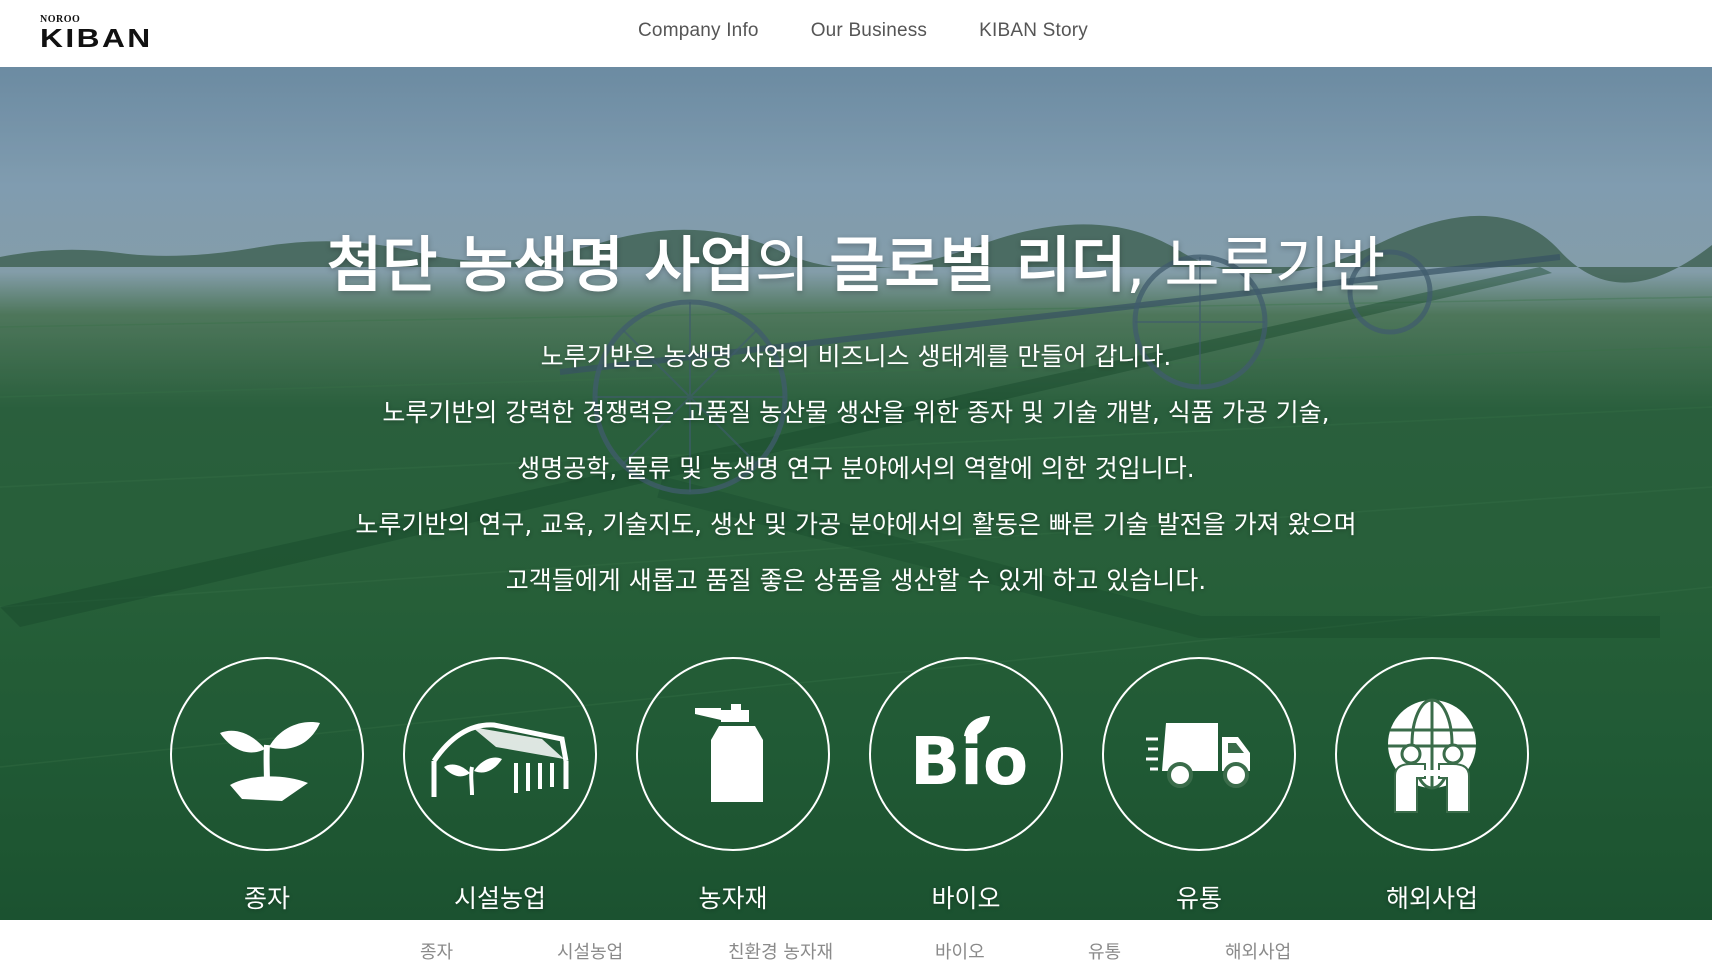  I want to click on business-label: 바이오, so click(966, 898).